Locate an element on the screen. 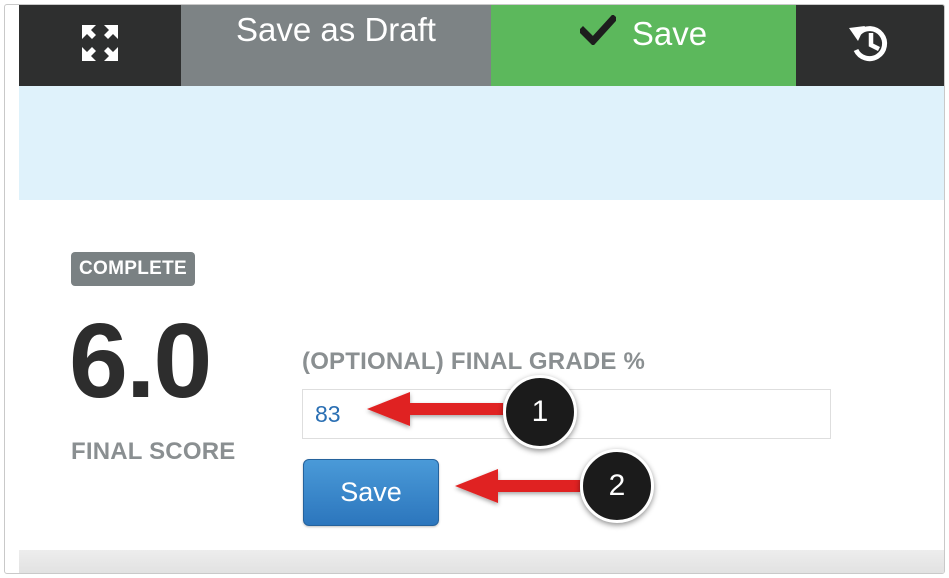 This screenshot has height=578, width=949. toolbar: Save as Draft Save is located at coordinates (481, 45).